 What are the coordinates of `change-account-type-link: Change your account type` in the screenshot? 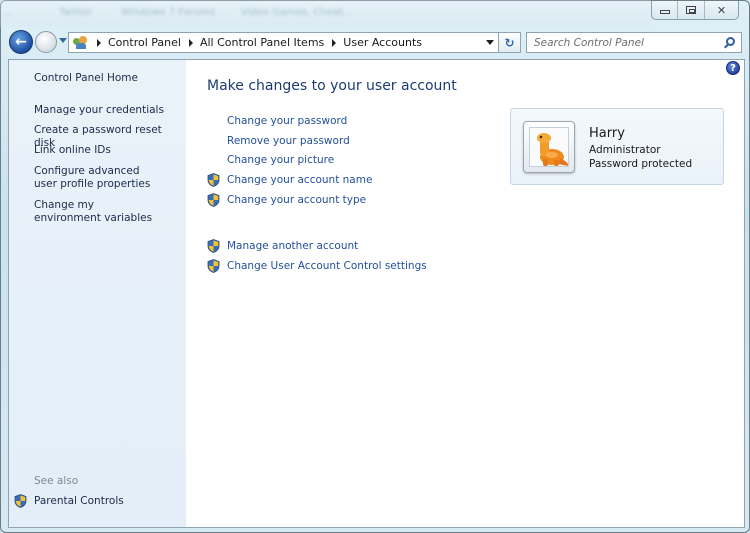 It's located at (296, 200).